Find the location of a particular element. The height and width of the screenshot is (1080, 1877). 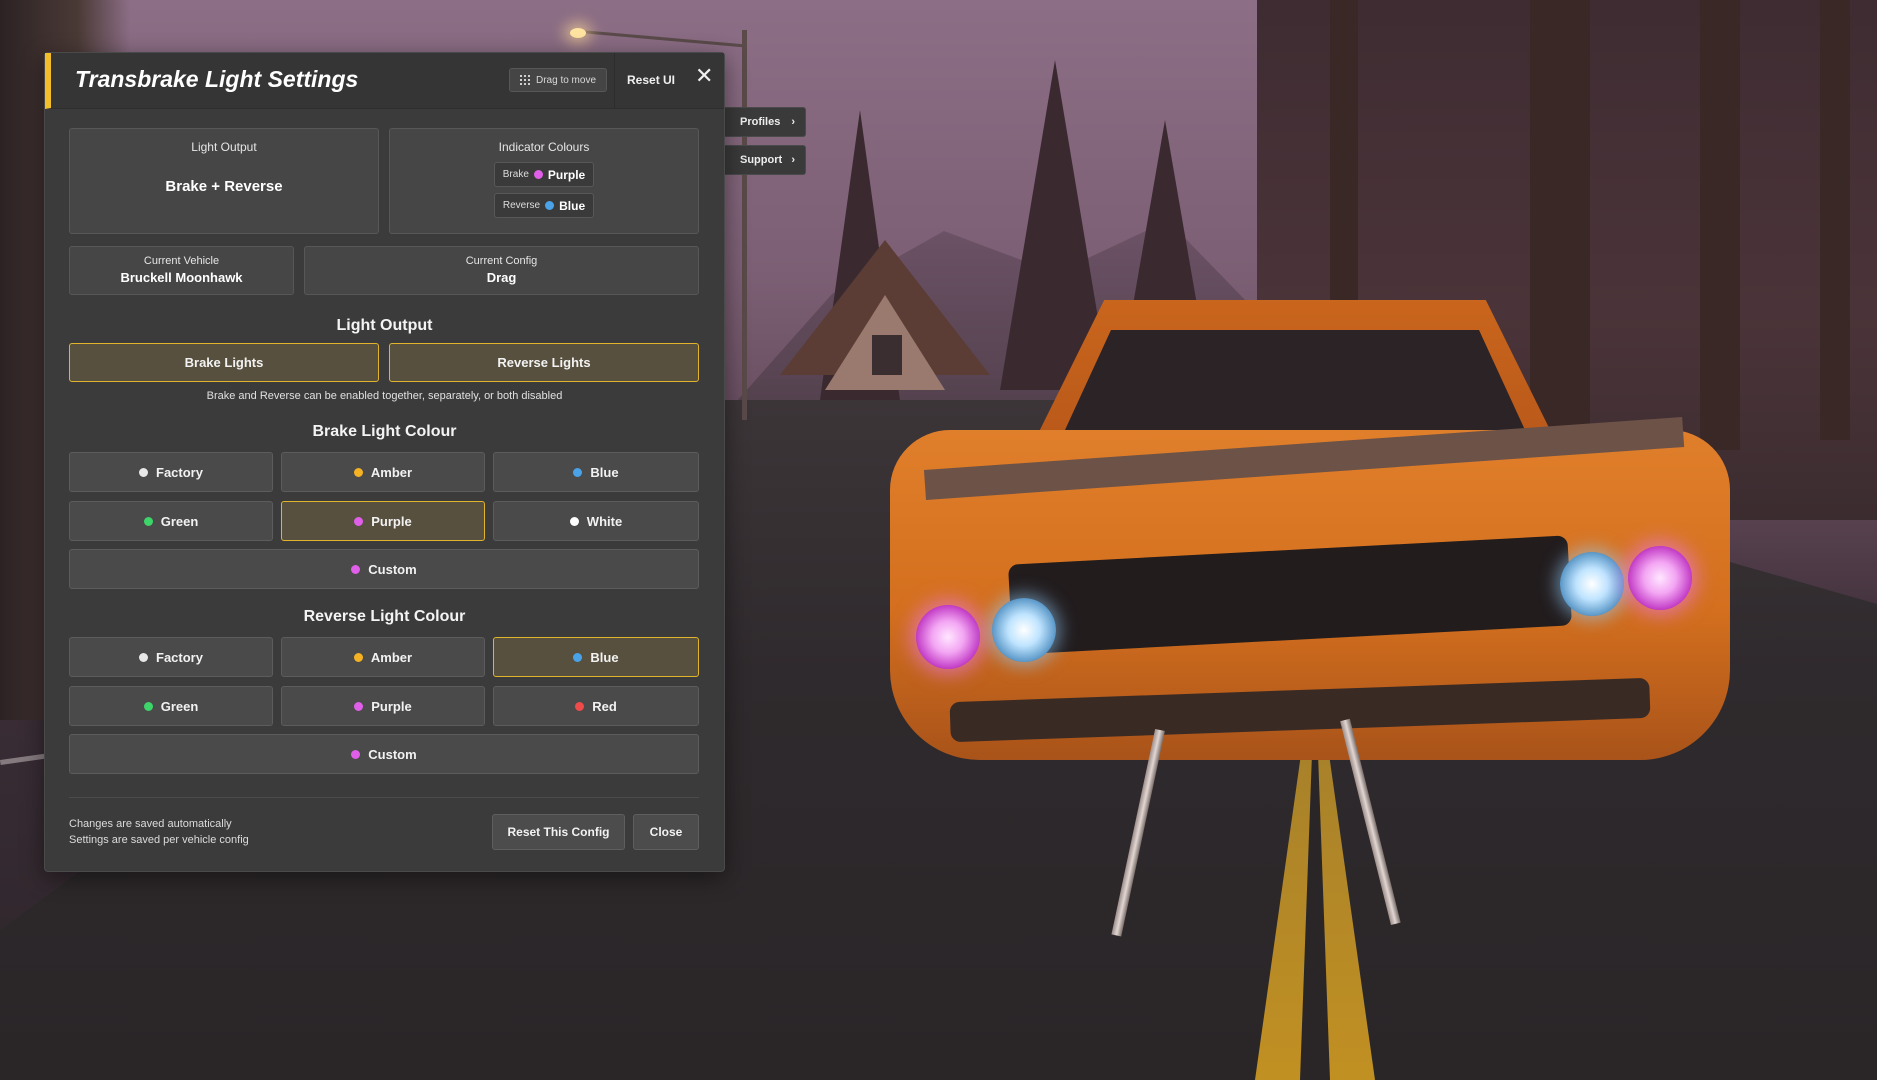

brake-colour-white-label: White is located at coordinates (604, 521).